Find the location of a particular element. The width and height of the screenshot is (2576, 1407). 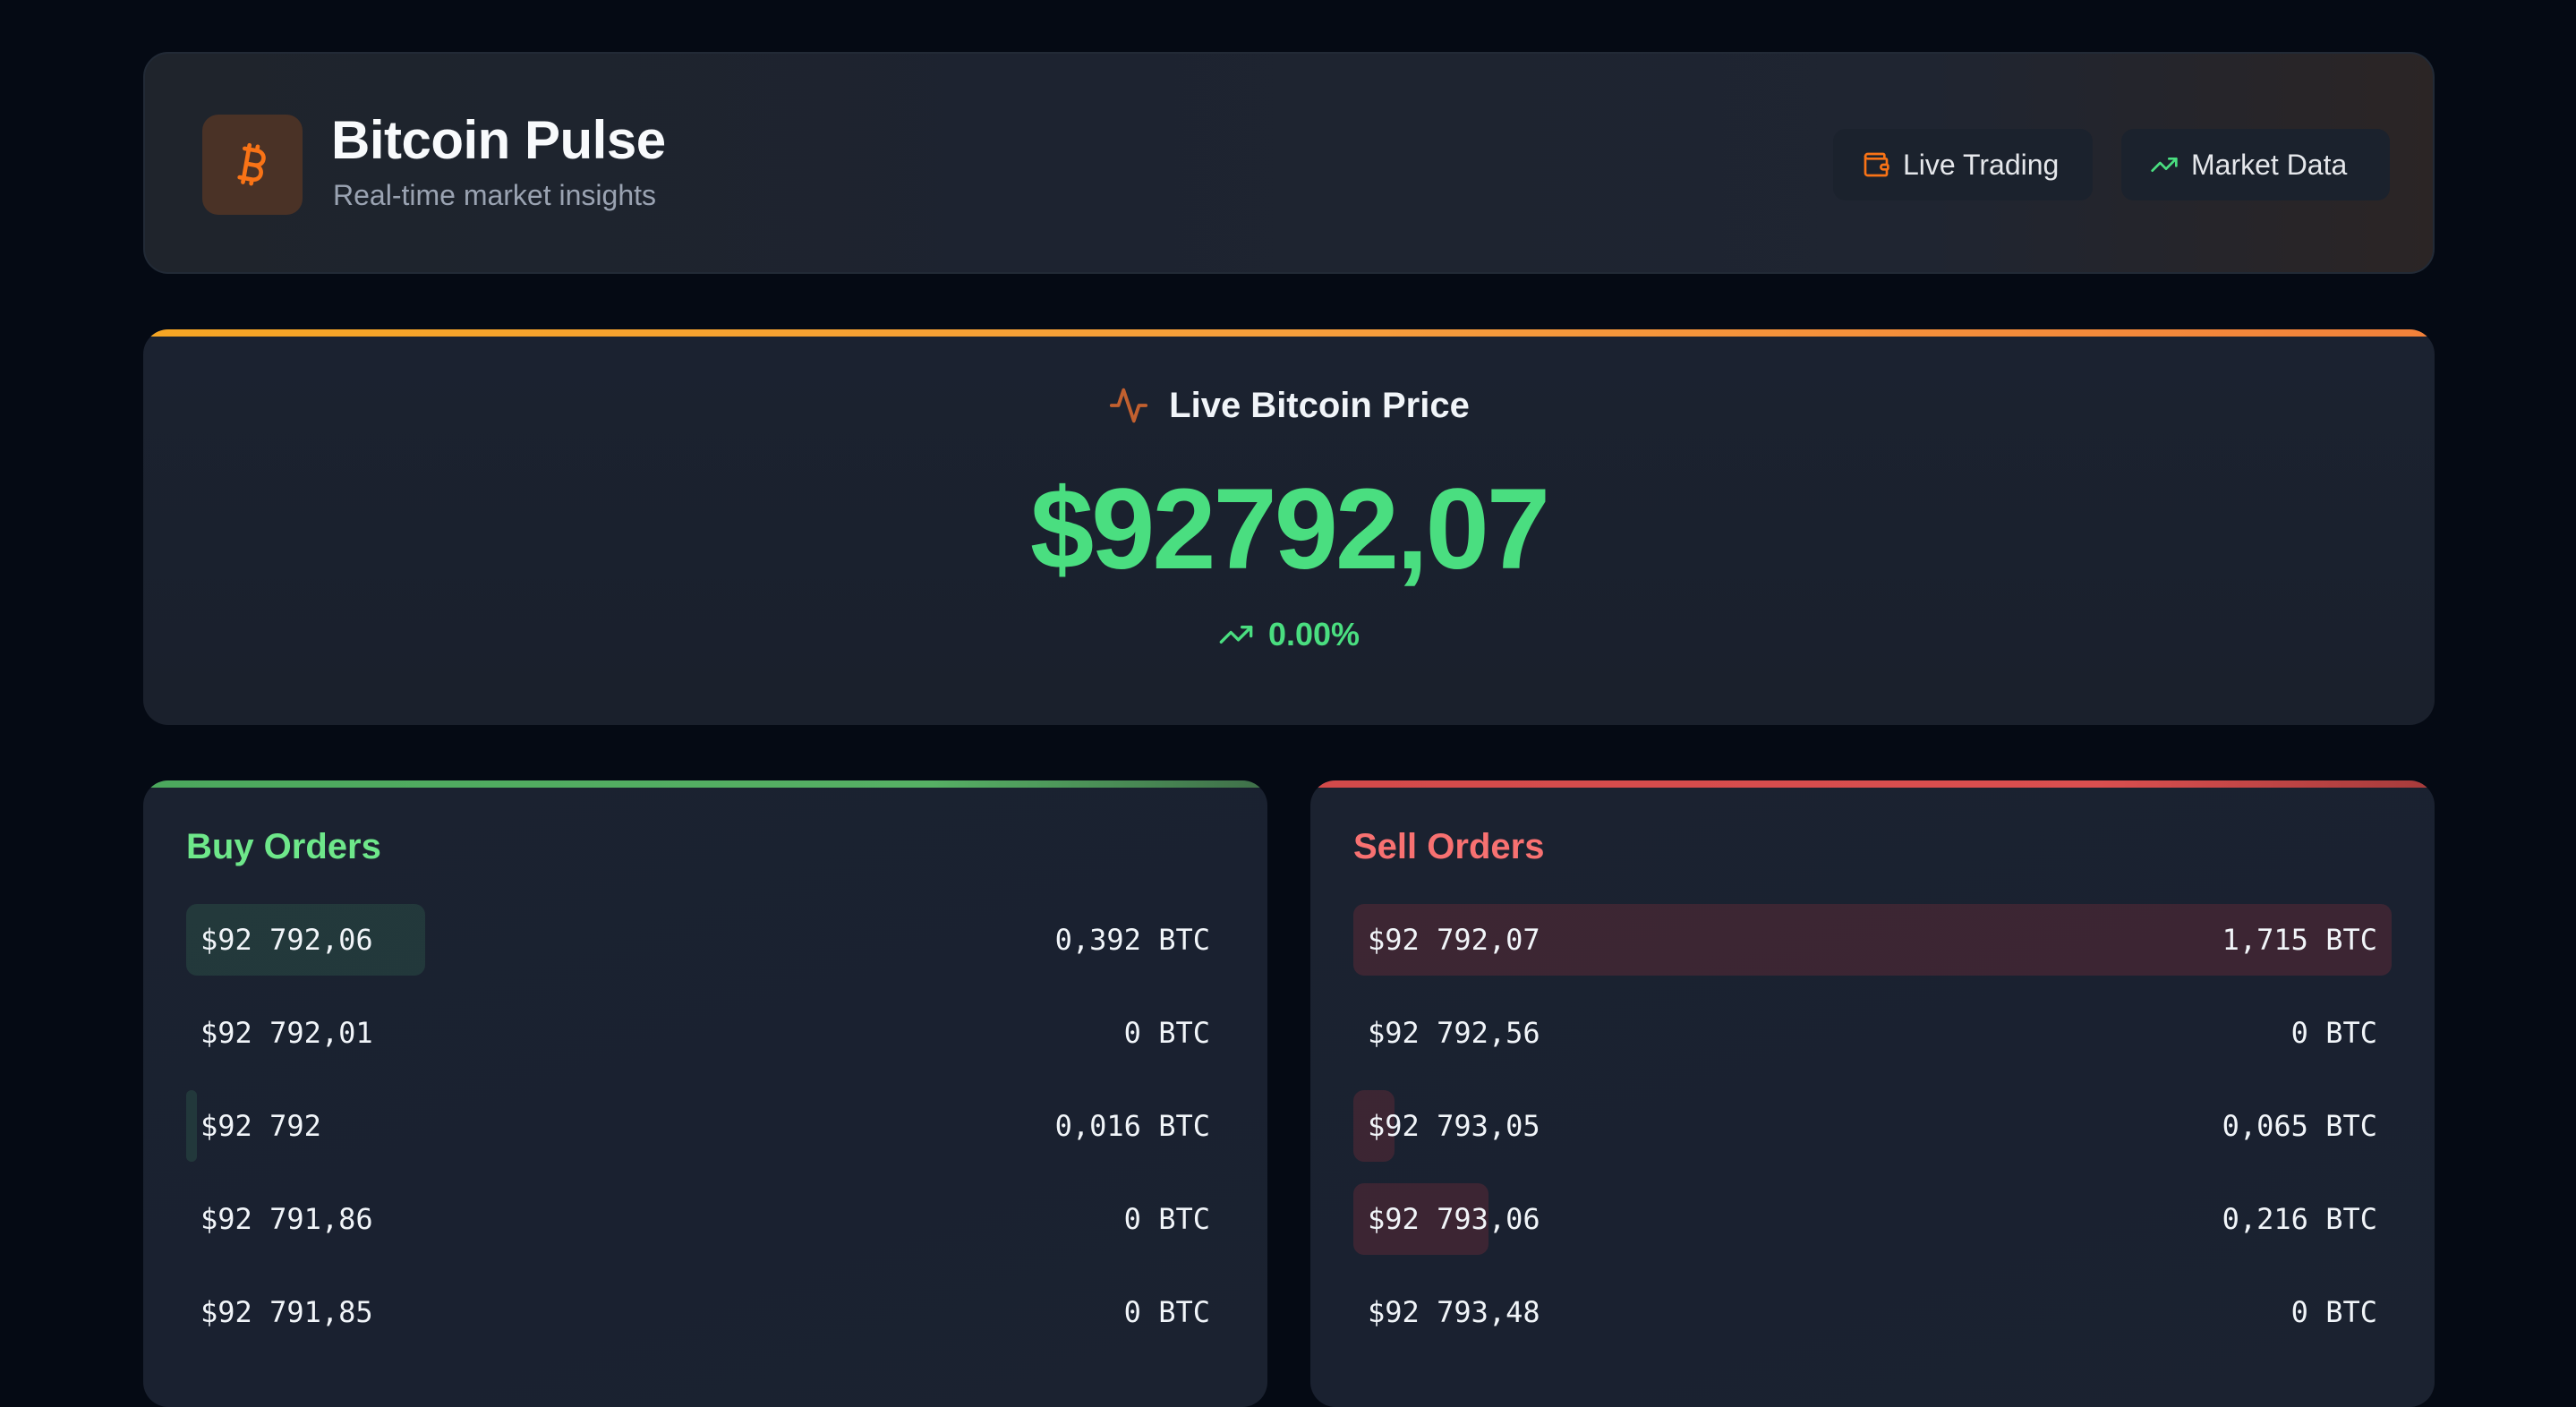

sell-order-row: $92 792,56 0 BTC is located at coordinates (1872, 1033).